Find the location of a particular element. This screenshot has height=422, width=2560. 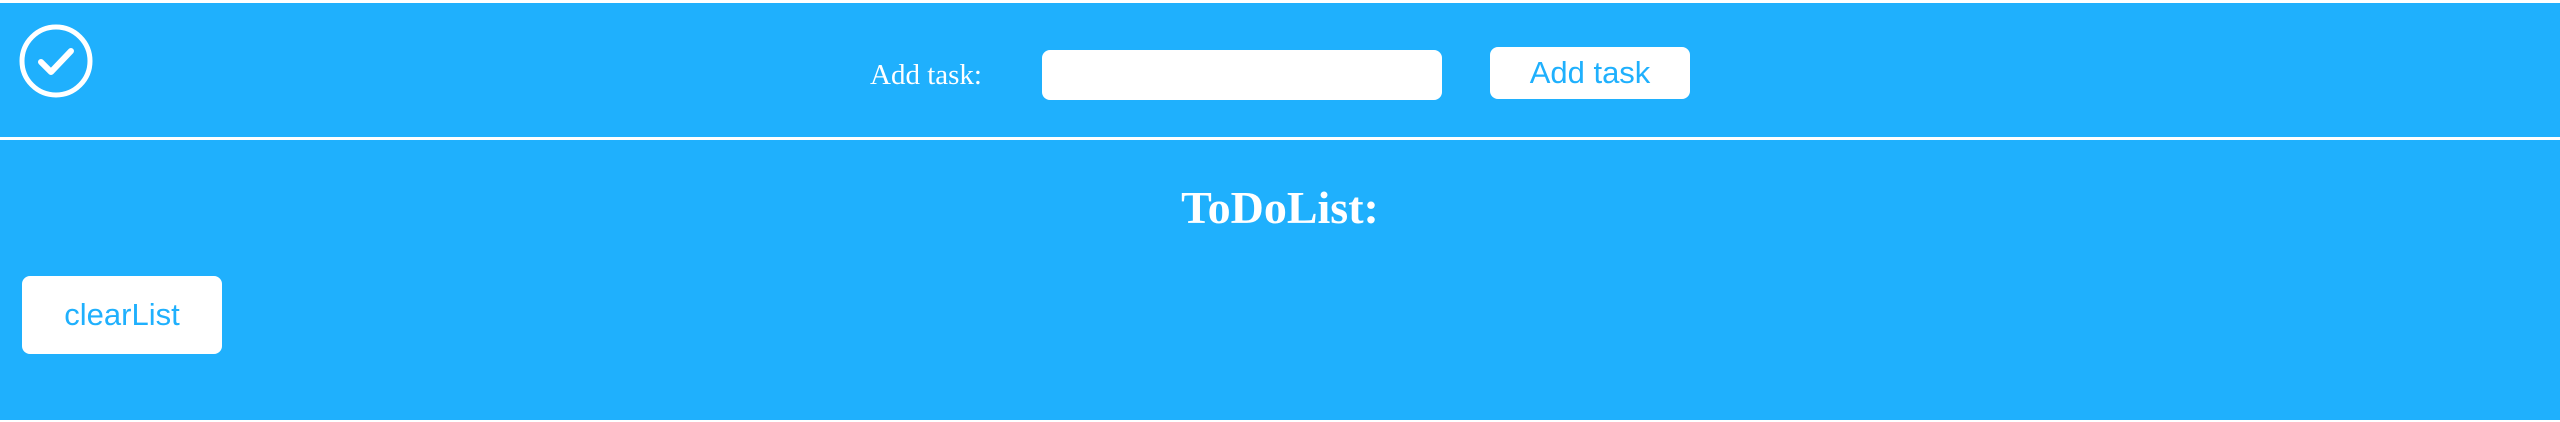

task-input is located at coordinates (1242, 75).